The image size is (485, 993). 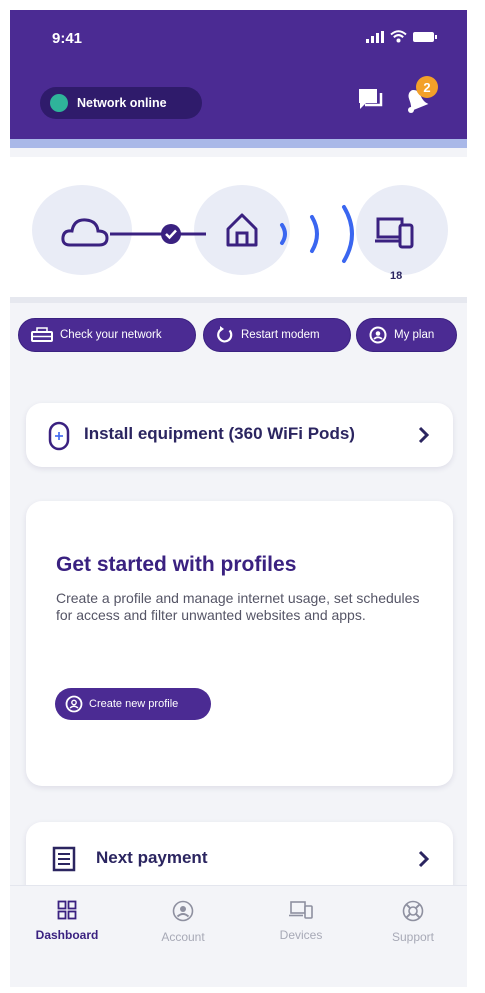 What do you see at coordinates (375, 36) in the screenshot?
I see `signal-icon` at bounding box center [375, 36].